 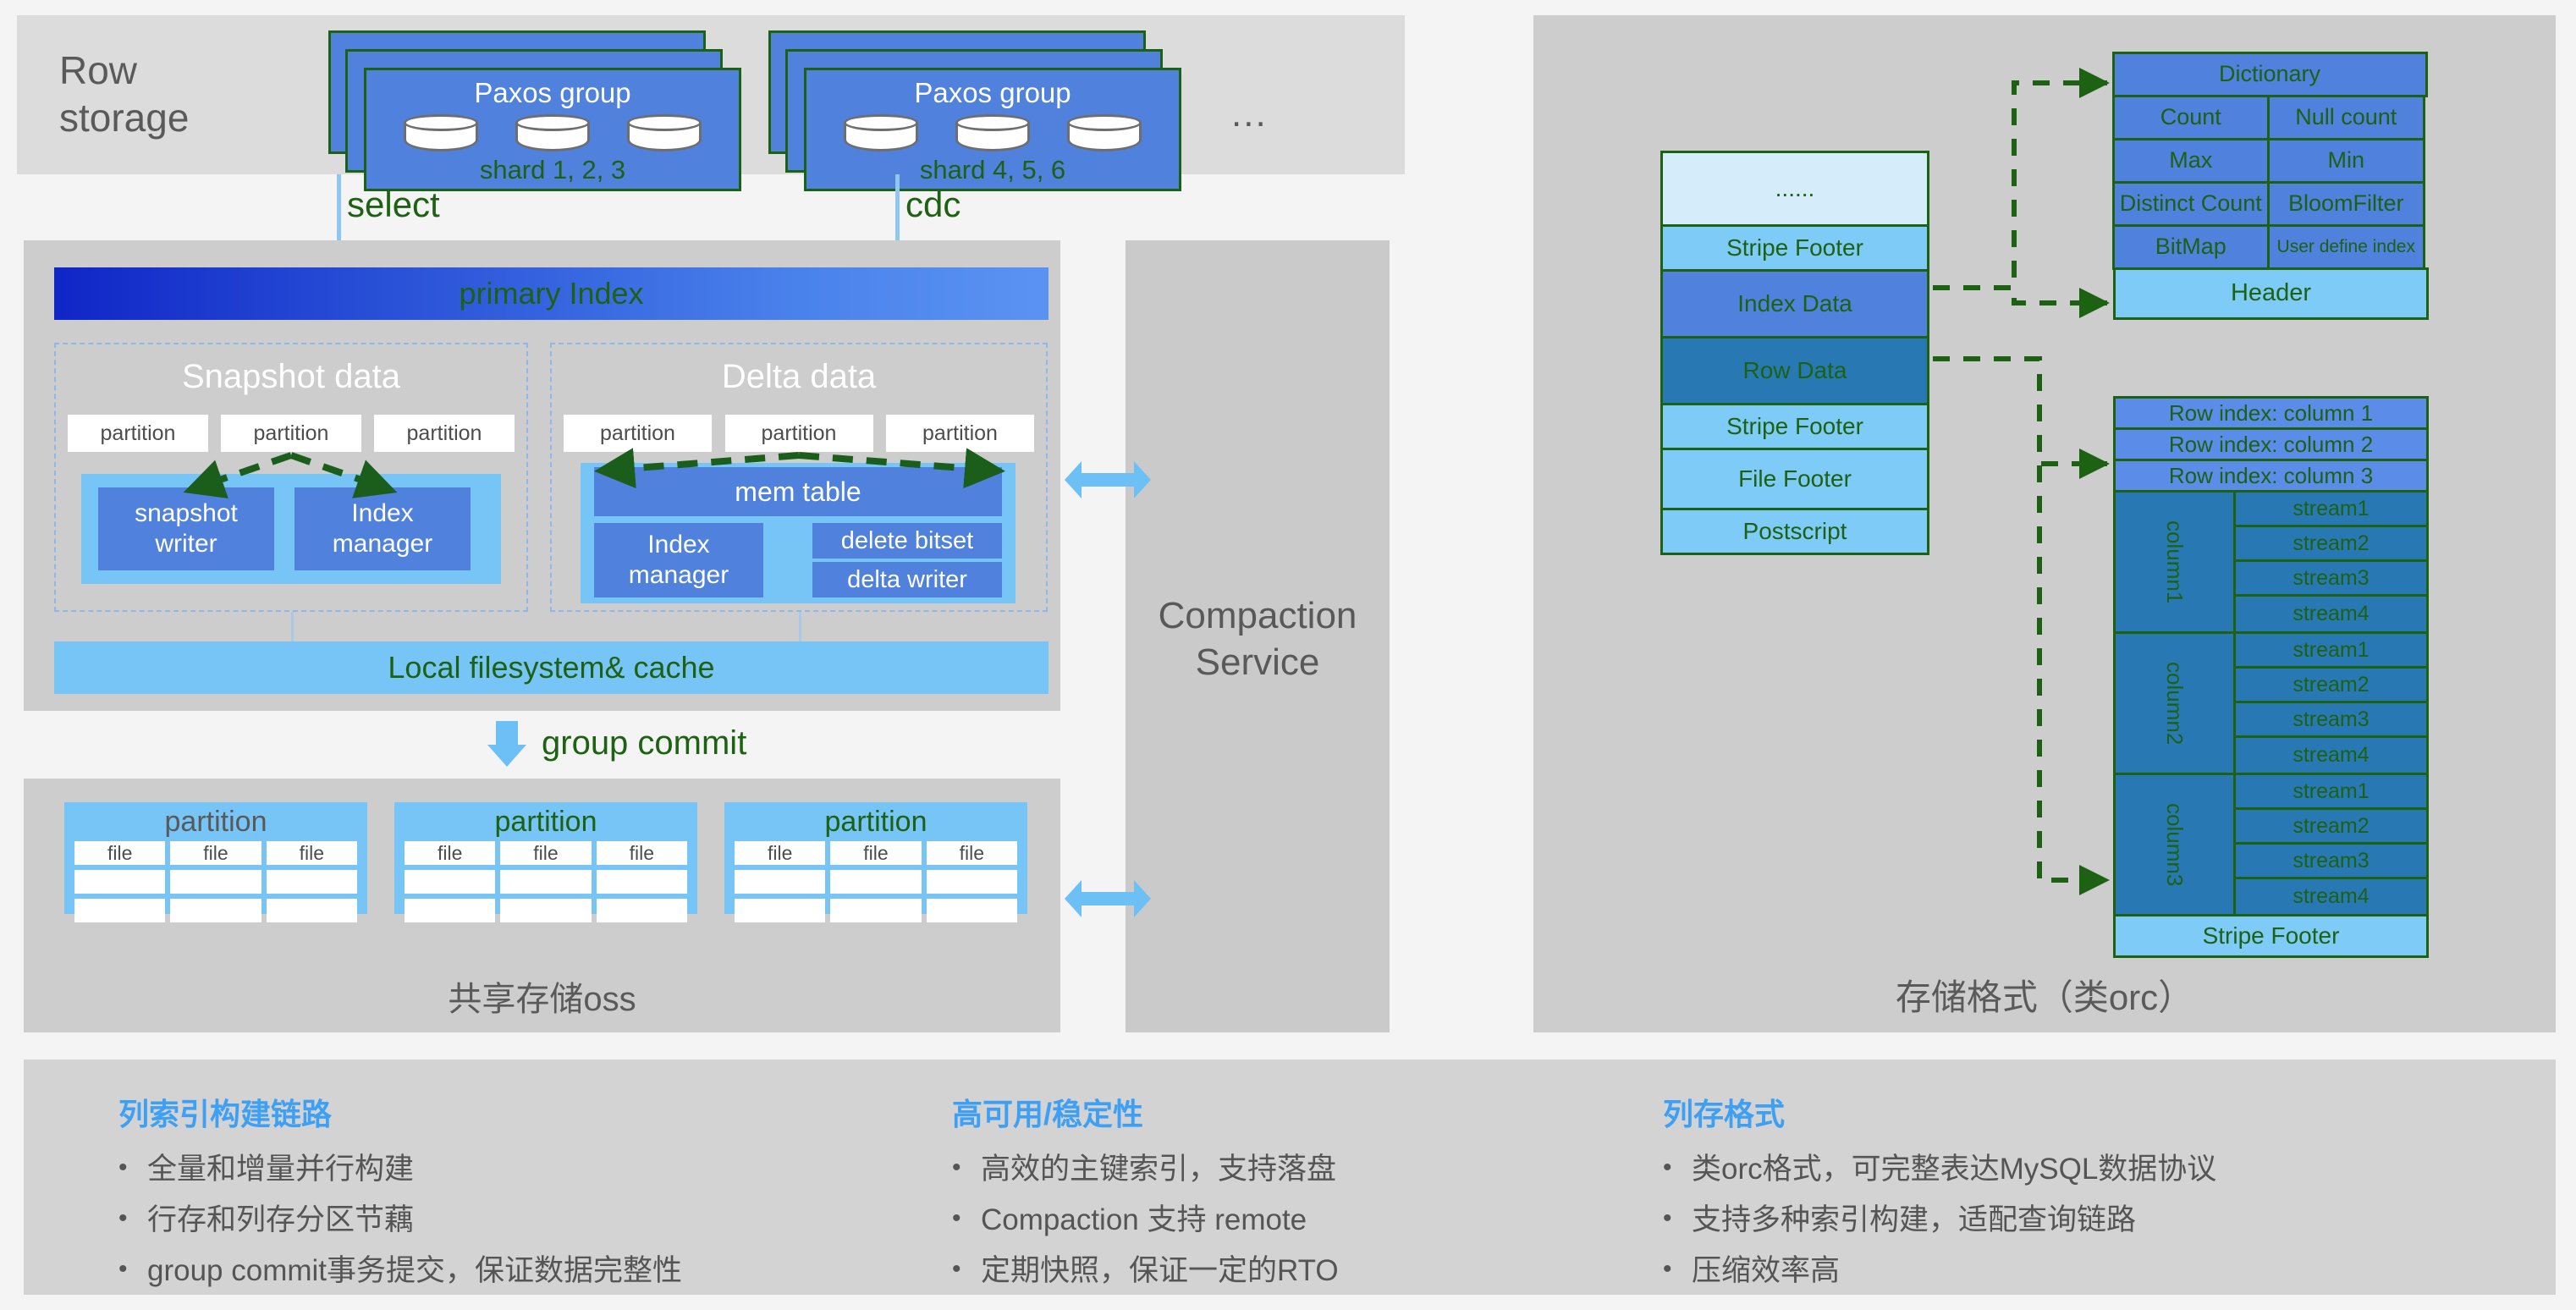 I want to click on snapshot-index-manager-box: Index manager, so click(x=382, y=528).